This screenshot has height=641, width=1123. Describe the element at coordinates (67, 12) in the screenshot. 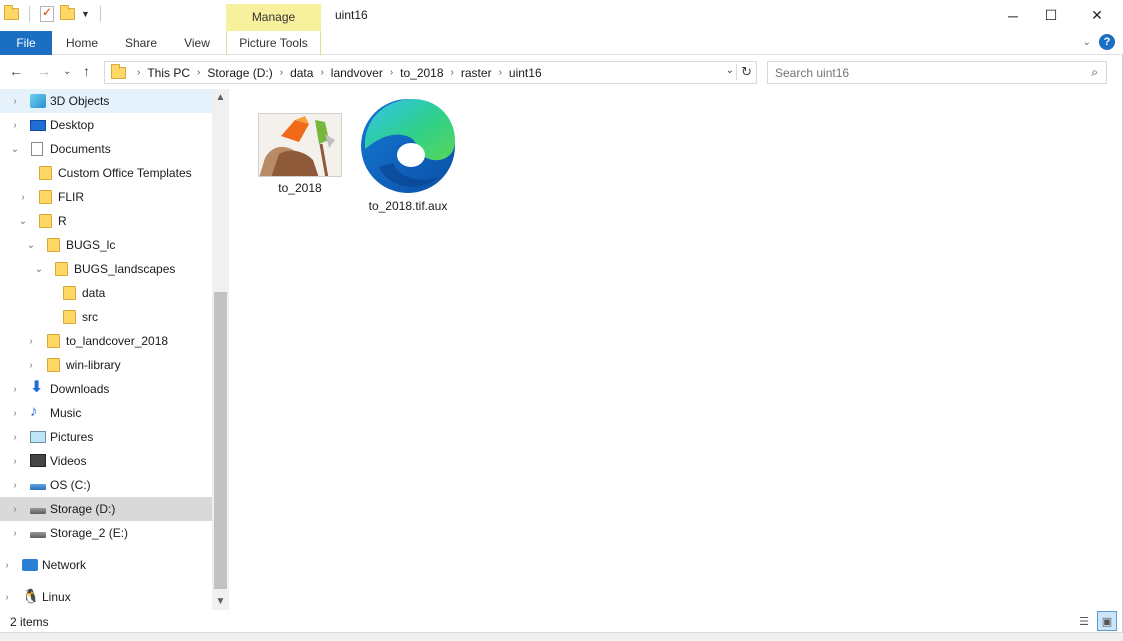

I see `new-folder-icon` at that location.